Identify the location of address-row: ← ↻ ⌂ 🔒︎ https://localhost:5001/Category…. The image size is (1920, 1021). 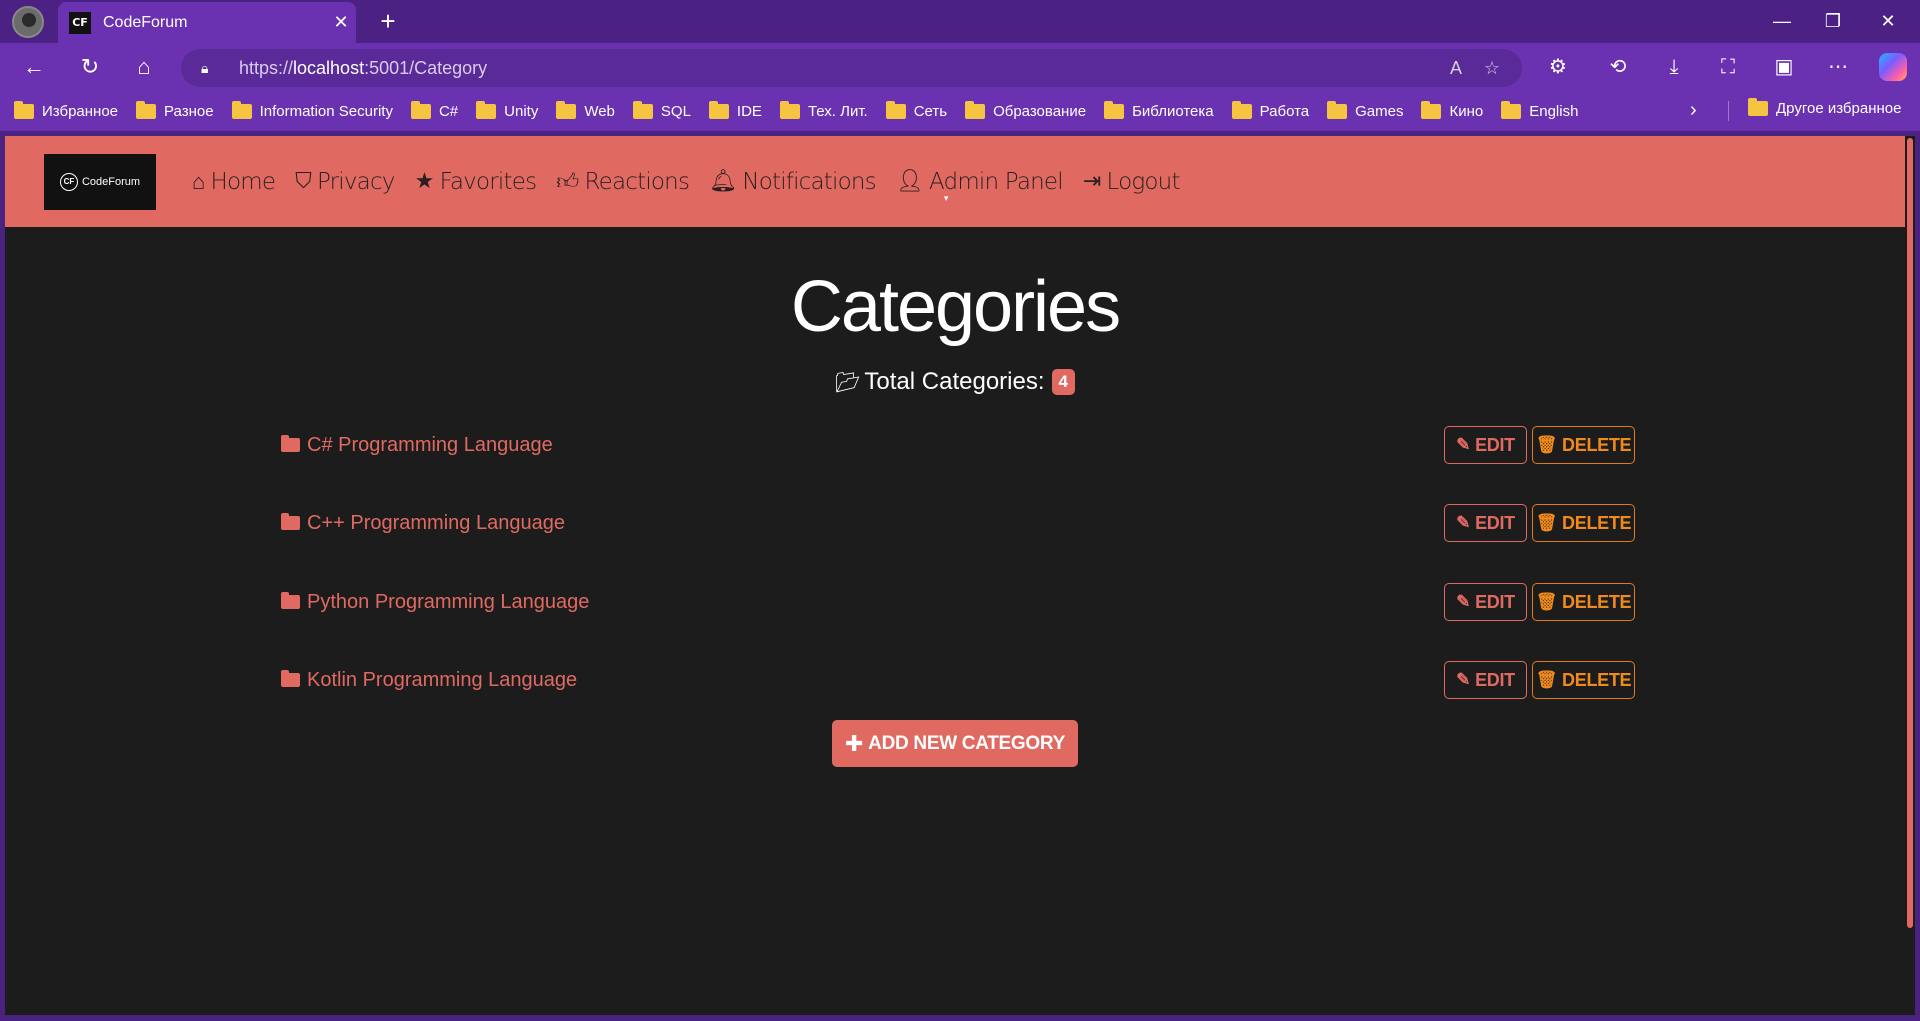
(960, 67).